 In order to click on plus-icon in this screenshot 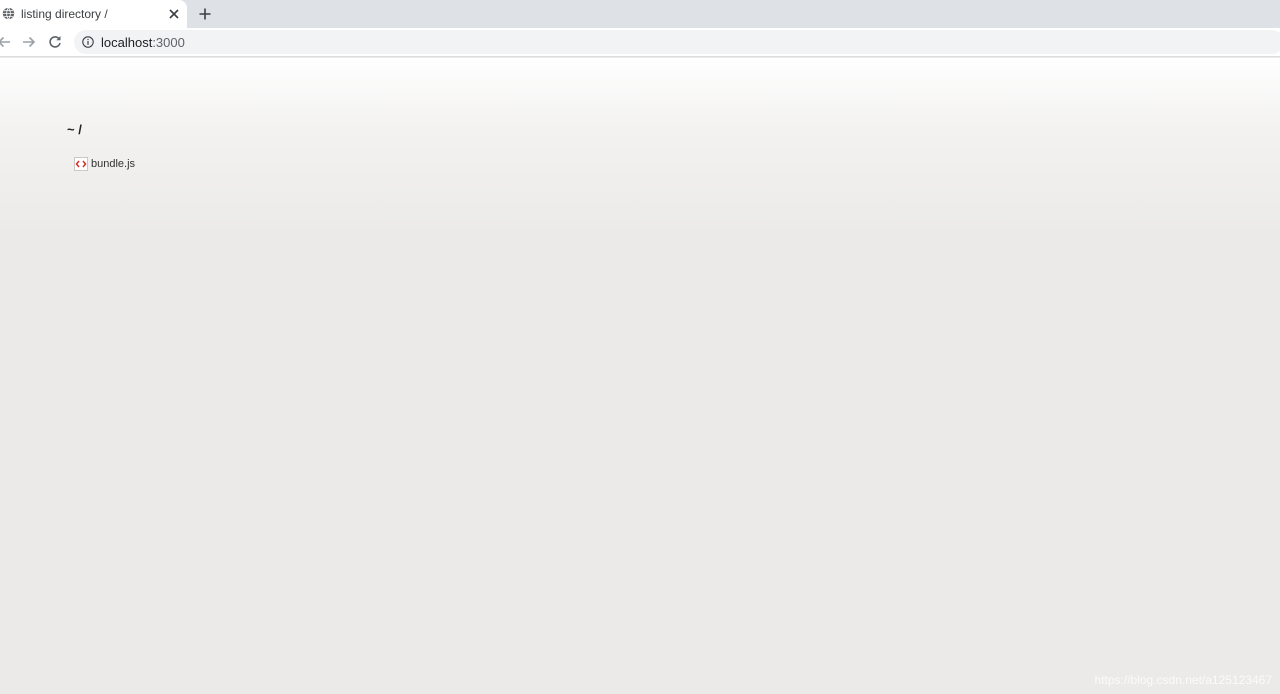, I will do `click(205, 14)`.